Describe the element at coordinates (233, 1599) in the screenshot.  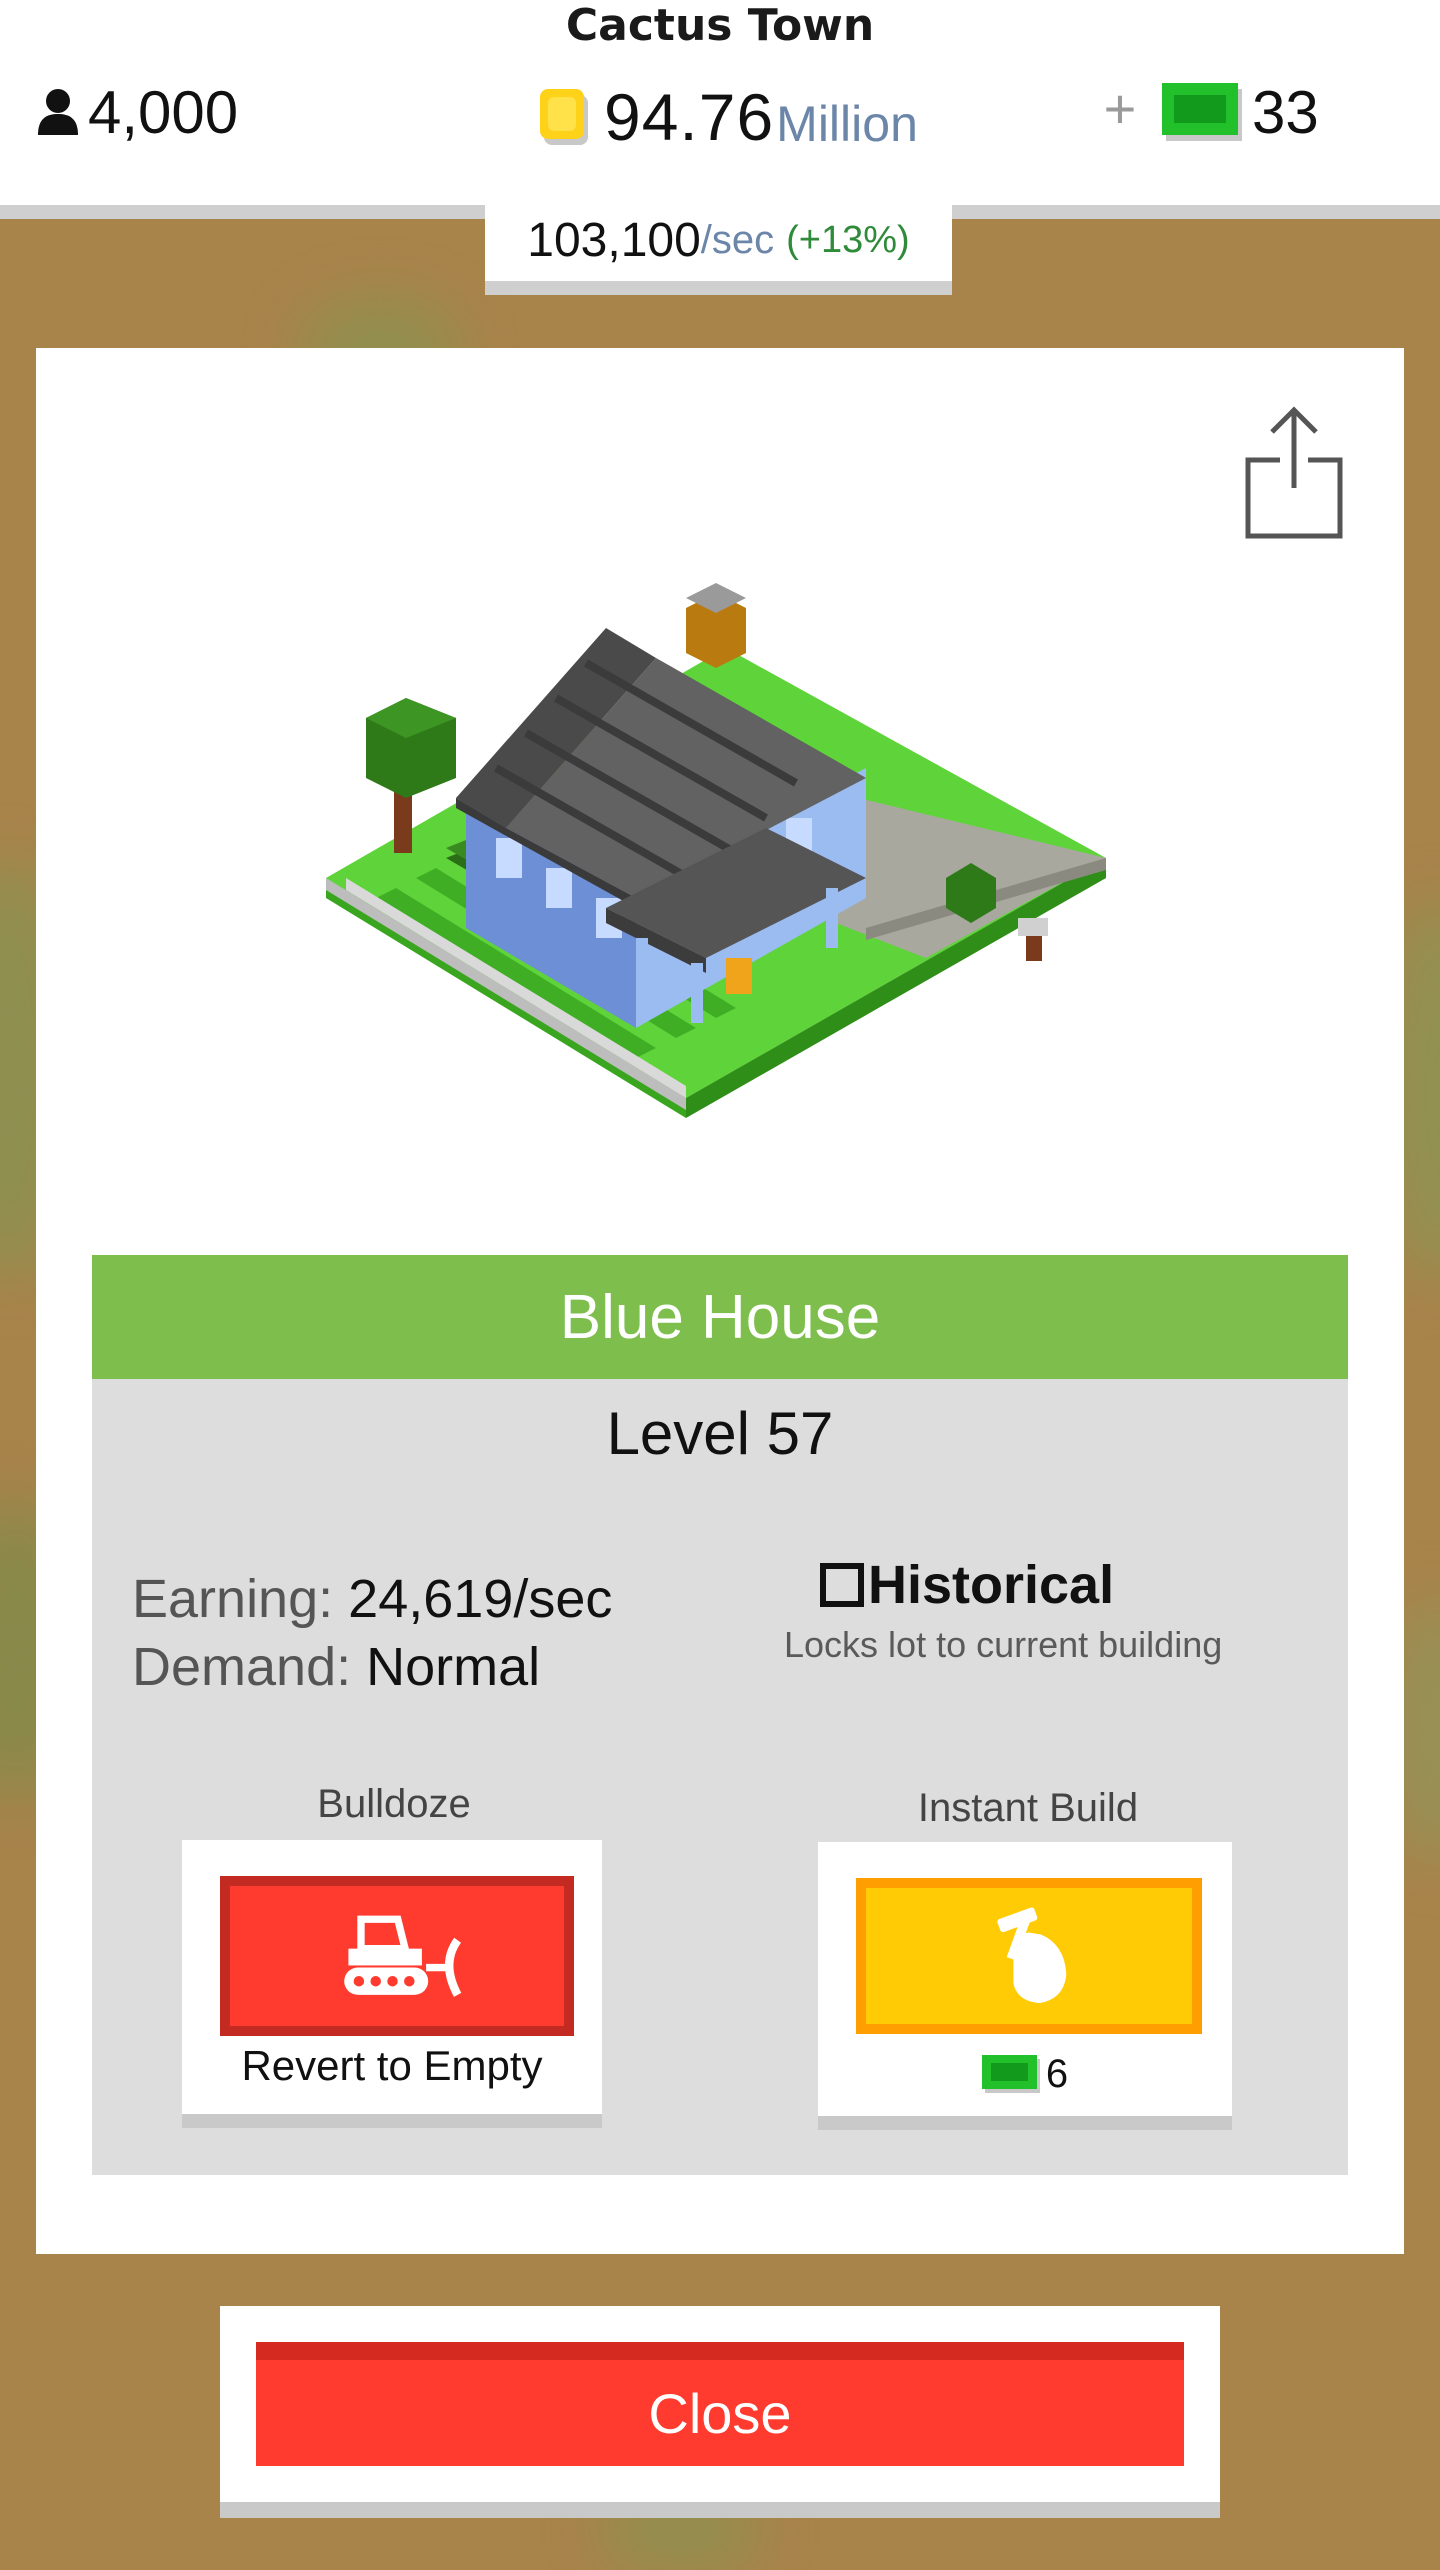
I see `earning-label: Earning:` at that location.